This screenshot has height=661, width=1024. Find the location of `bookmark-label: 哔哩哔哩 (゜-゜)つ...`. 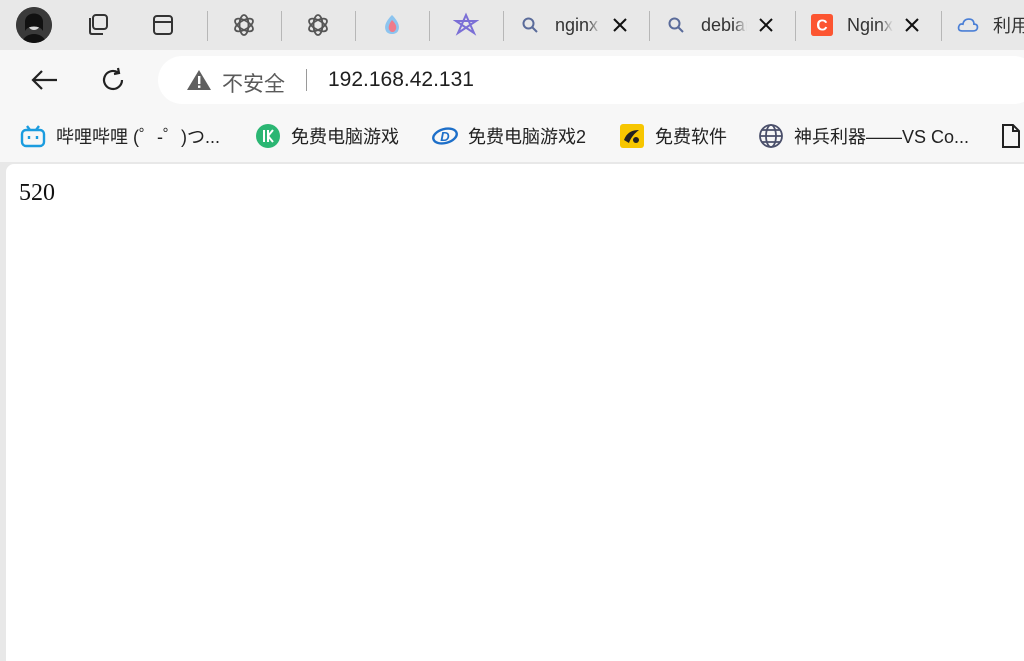

bookmark-label: 哔哩哔哩 (゜-゜)つ... is located at coordinates (138, 137).